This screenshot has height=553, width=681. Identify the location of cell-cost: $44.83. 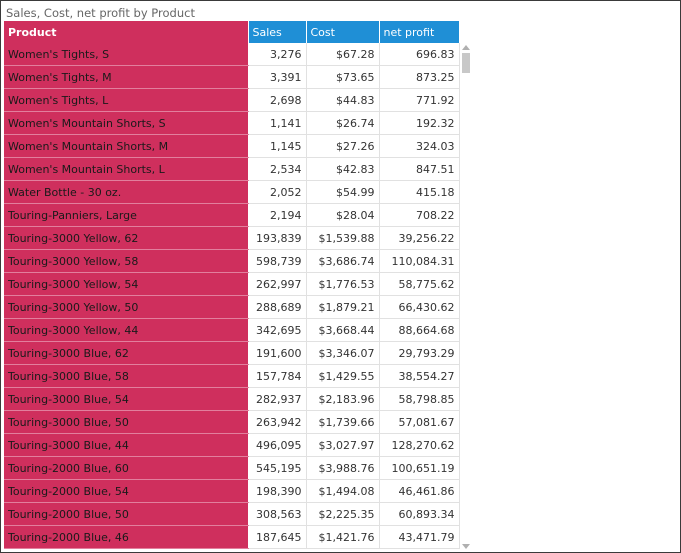
(343, 100).